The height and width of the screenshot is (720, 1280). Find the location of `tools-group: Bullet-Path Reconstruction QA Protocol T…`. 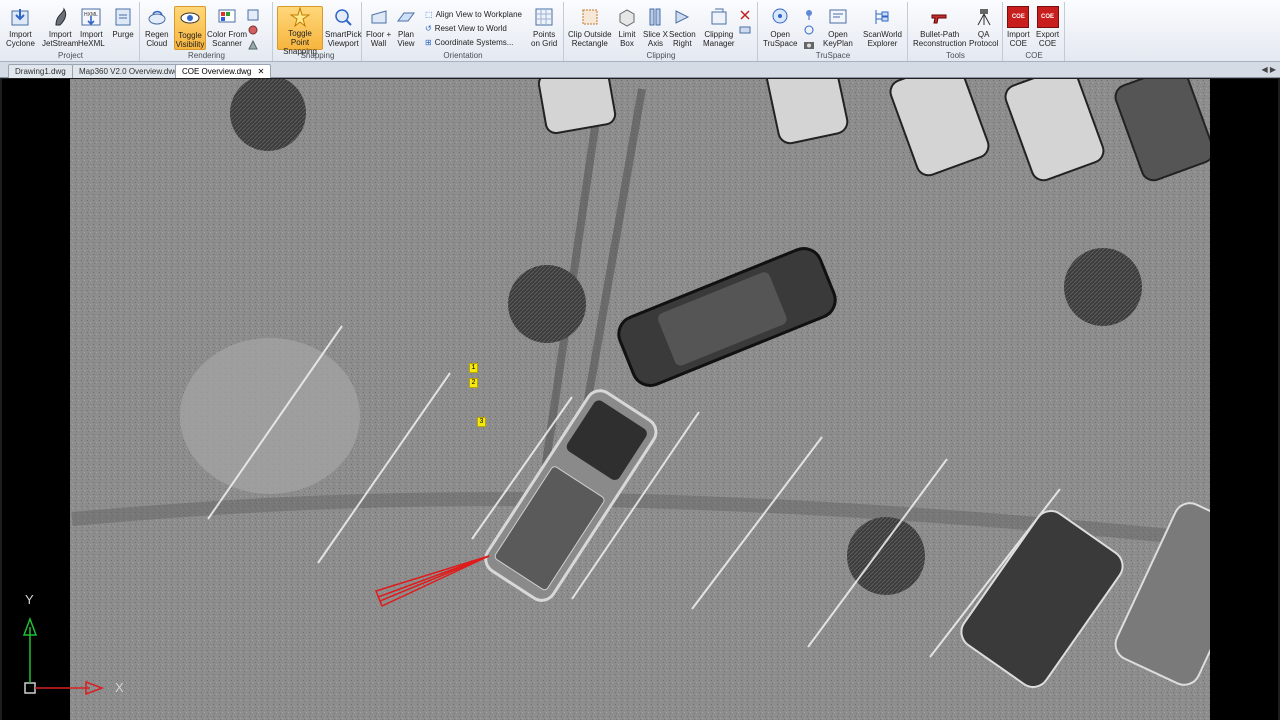

tools-group: Bullet-Path Reconstruction QA Protocol T… is located at coordinates (956, 31).